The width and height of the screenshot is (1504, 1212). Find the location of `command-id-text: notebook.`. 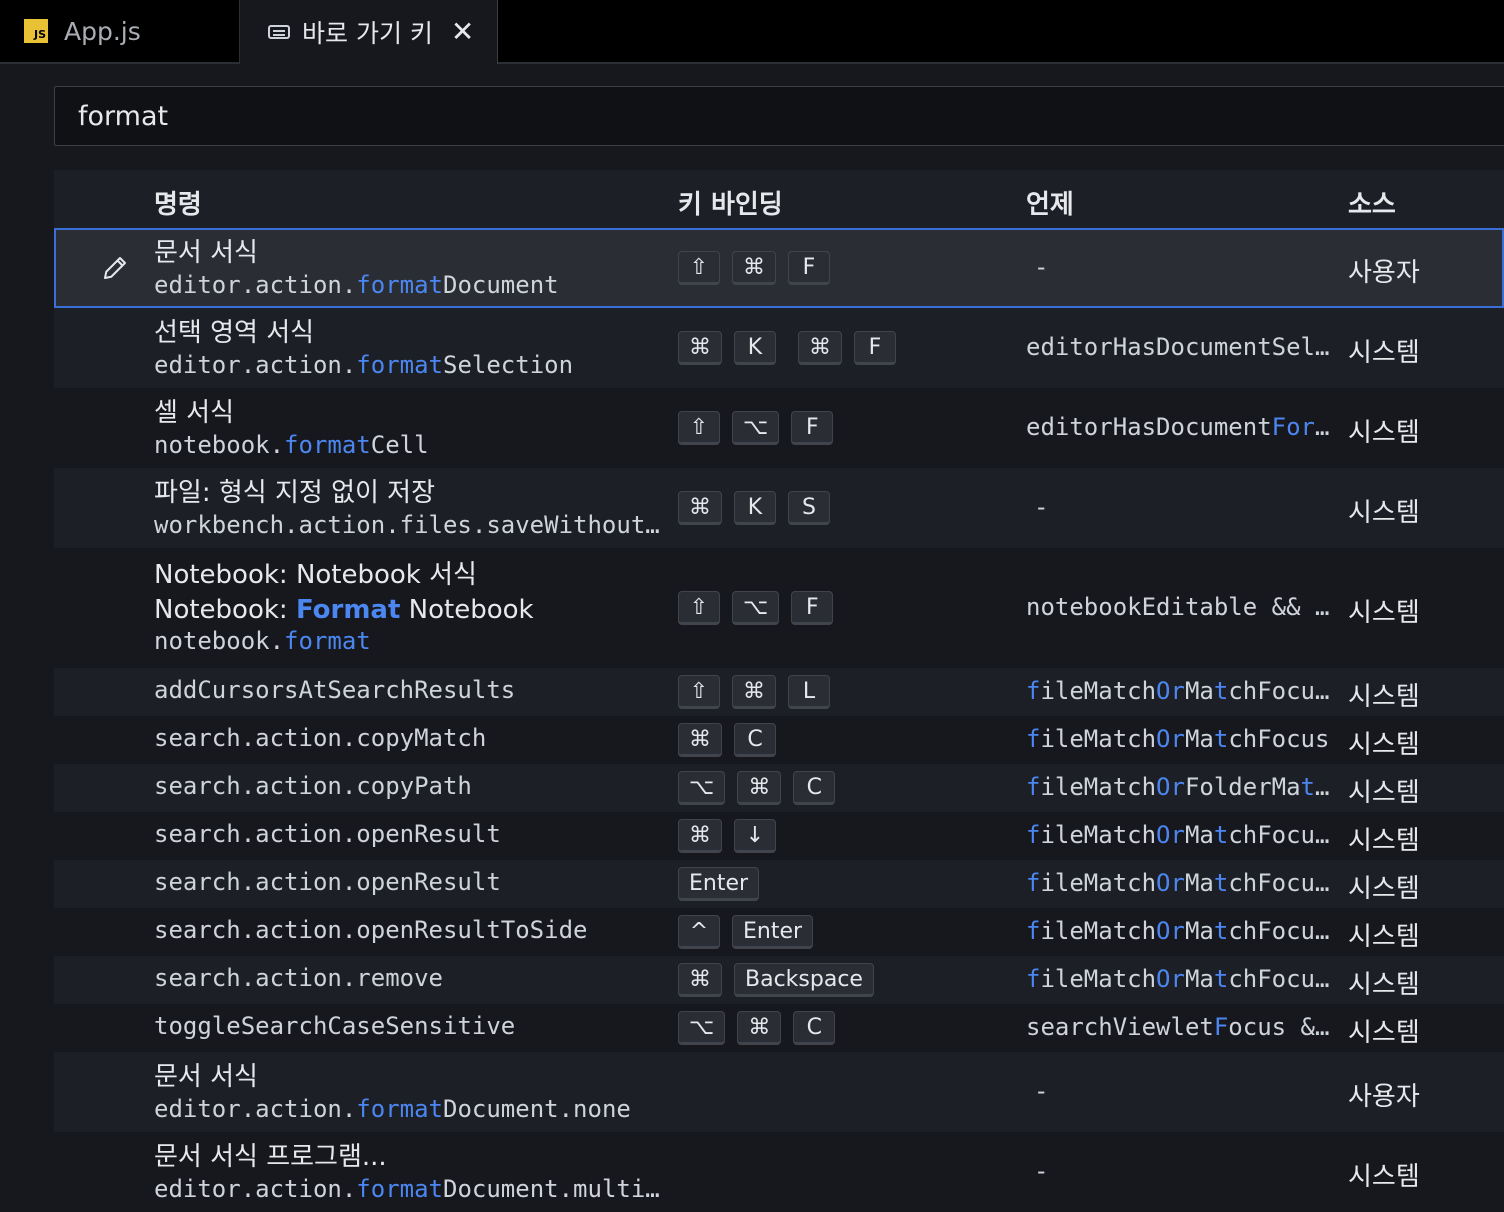

command-id-text: notebook. is located at coordinates (219, 445).